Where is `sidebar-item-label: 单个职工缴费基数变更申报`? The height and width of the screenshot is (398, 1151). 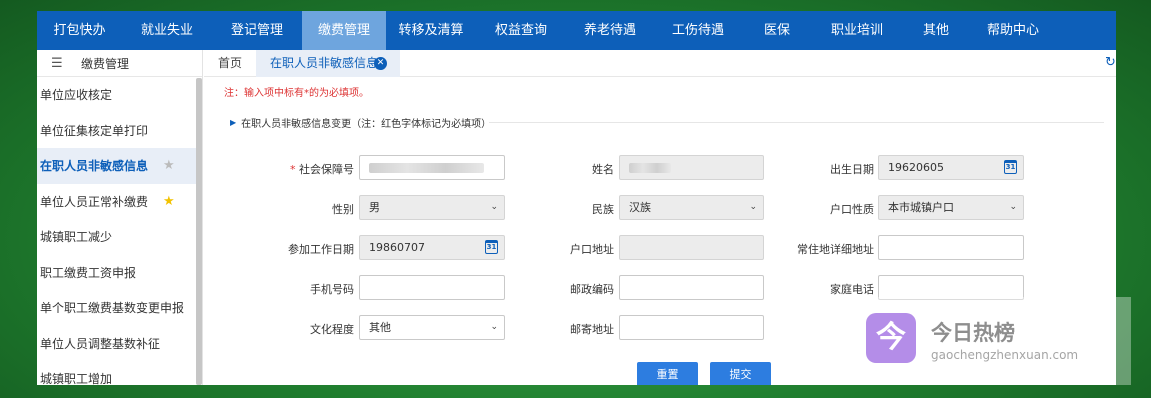 sidebar-item-label: 单个职工缴费基数变更申报 is located at coordinates (112, 308).